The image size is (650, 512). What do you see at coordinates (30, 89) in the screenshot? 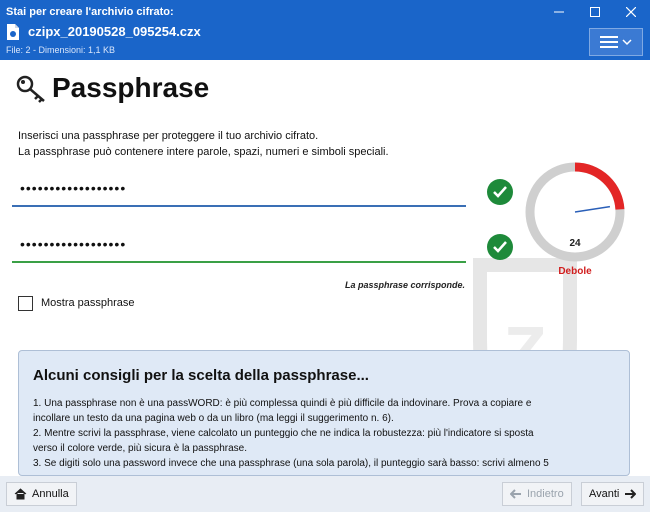
I see `key-icon` at bounding box center [30, 89].